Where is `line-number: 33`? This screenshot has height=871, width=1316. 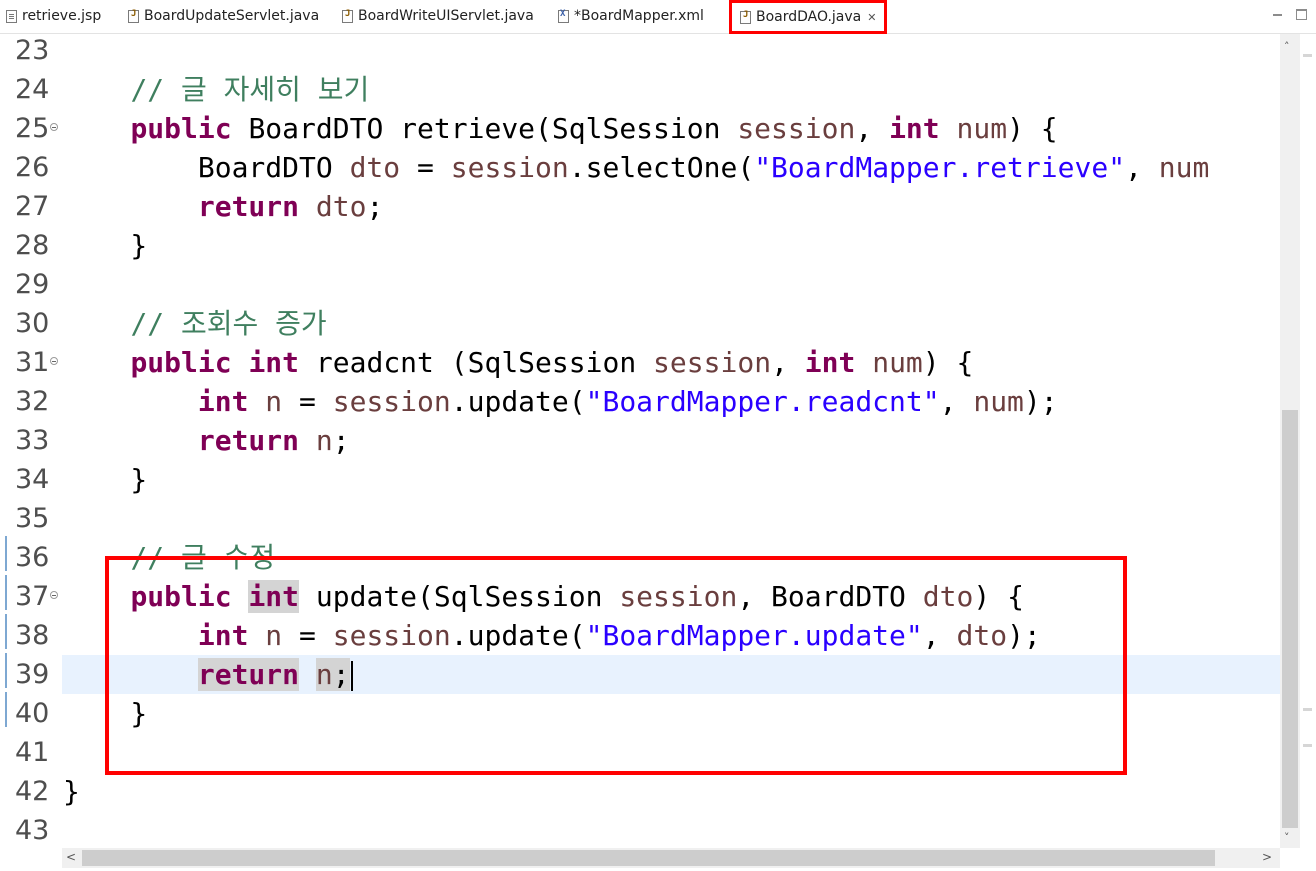
line-number: 33 is located at coordinates (32, 440).